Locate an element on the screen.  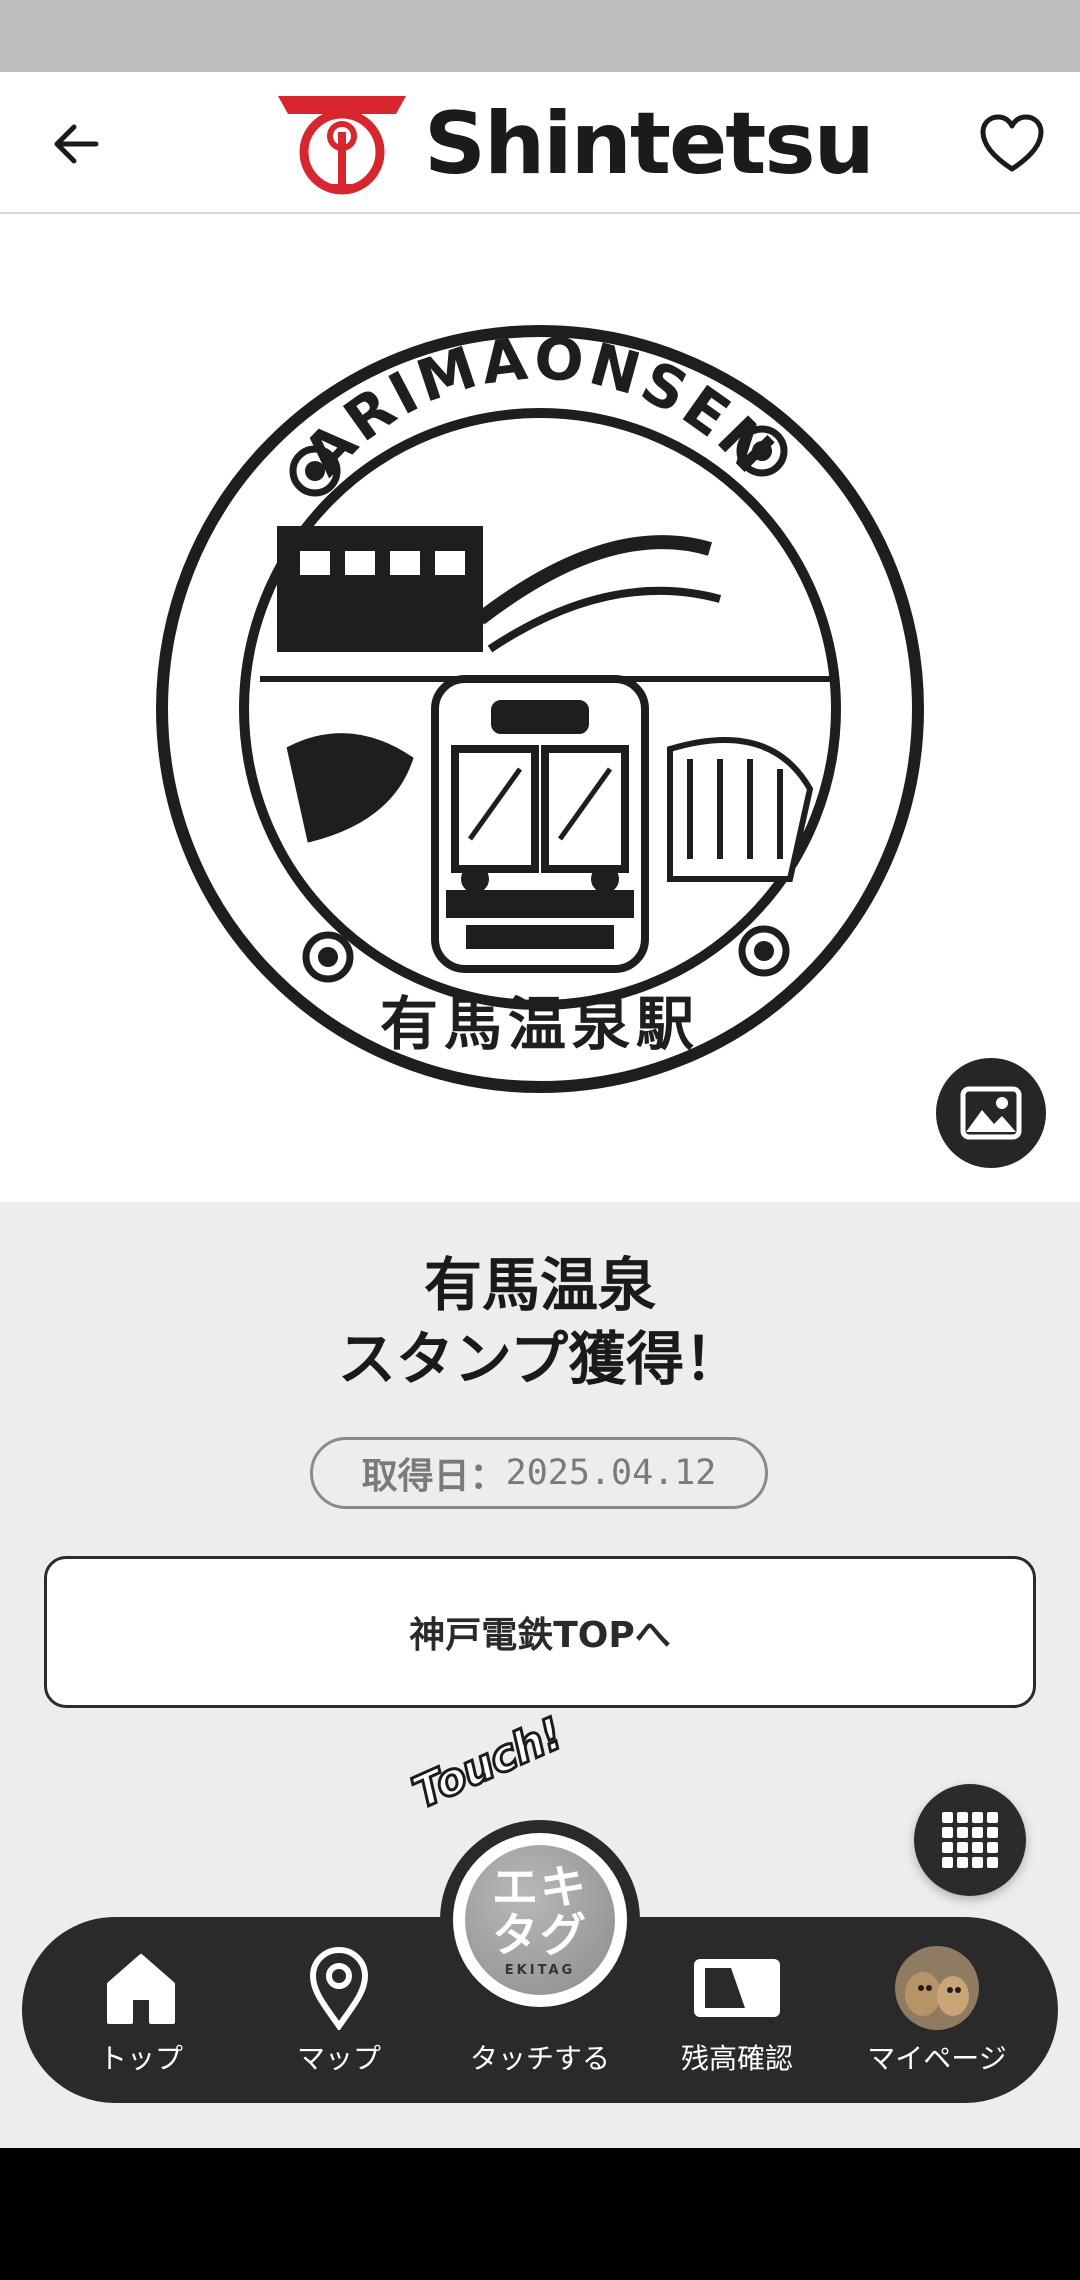
heart-outline-icon is located at coordinates (1012, 143).